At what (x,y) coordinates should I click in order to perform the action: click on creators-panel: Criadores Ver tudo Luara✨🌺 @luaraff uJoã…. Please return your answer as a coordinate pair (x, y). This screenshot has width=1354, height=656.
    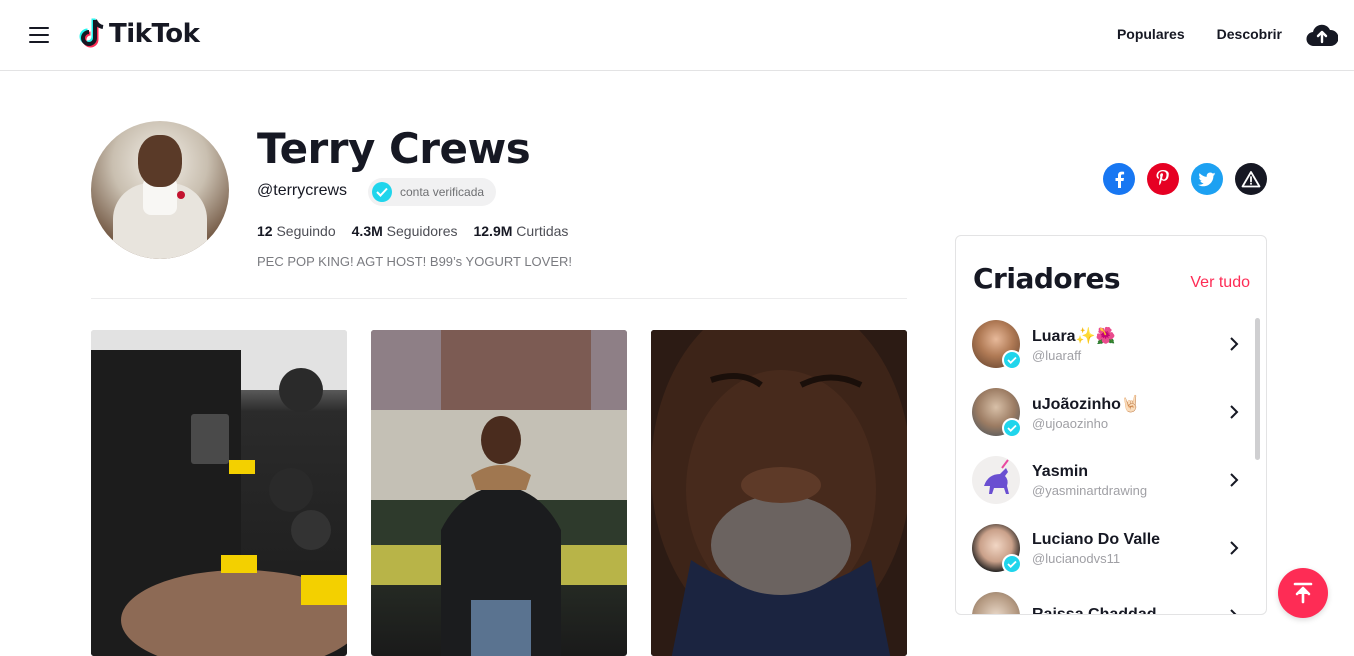
    Looking at the image, I should click on (1111, 425).